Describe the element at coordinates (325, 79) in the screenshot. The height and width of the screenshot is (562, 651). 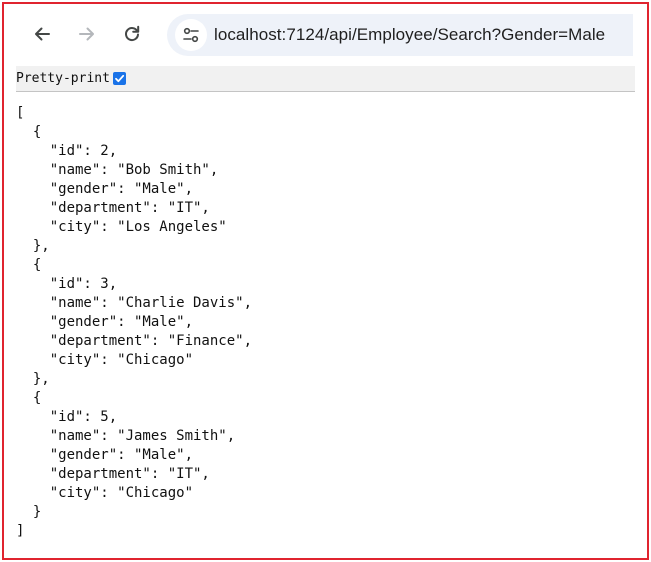
I see `pretty-print-bar: Pretty-print` at that location.